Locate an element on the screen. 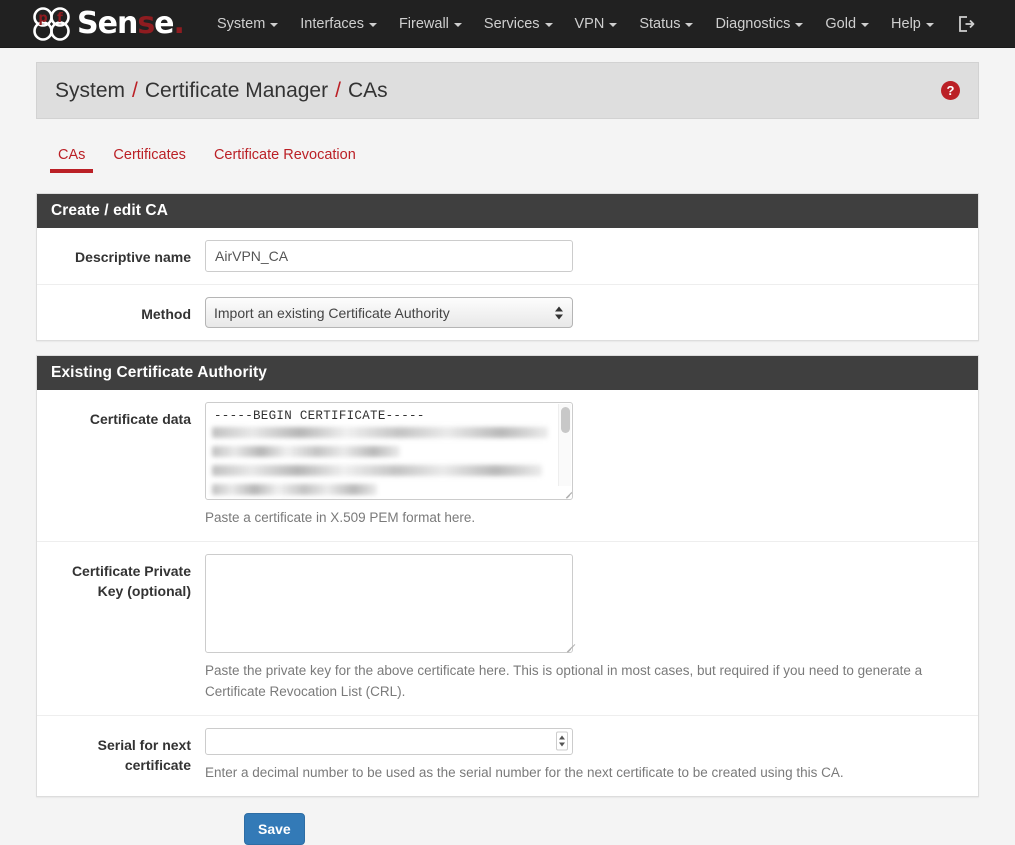 Image resolution: width=1015 pixels, height=845 pixels. certificate-redacted-content is located at coordinates (389, 461).